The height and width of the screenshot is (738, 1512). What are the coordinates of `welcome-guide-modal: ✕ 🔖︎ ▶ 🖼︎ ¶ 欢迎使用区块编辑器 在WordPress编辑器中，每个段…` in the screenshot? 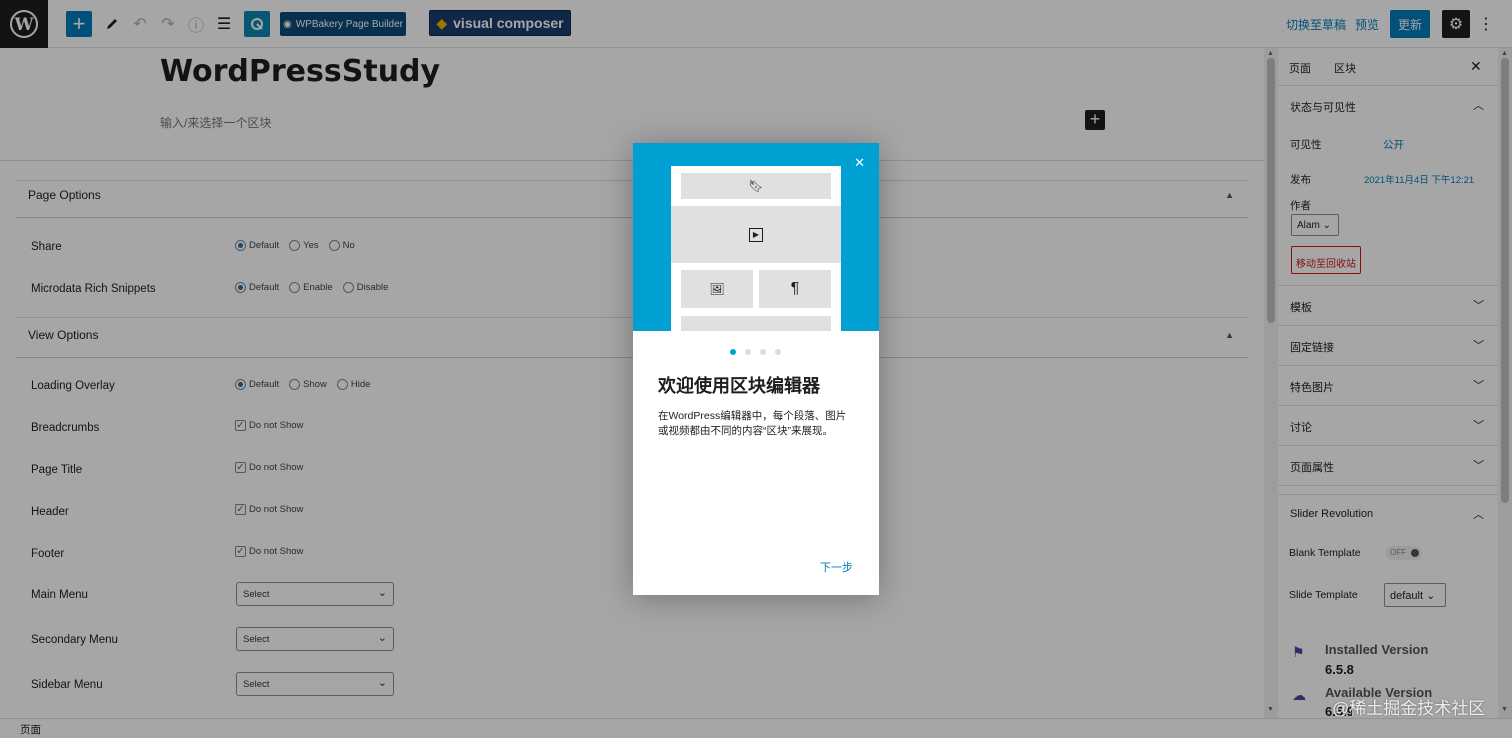 It's located at (756, 369).